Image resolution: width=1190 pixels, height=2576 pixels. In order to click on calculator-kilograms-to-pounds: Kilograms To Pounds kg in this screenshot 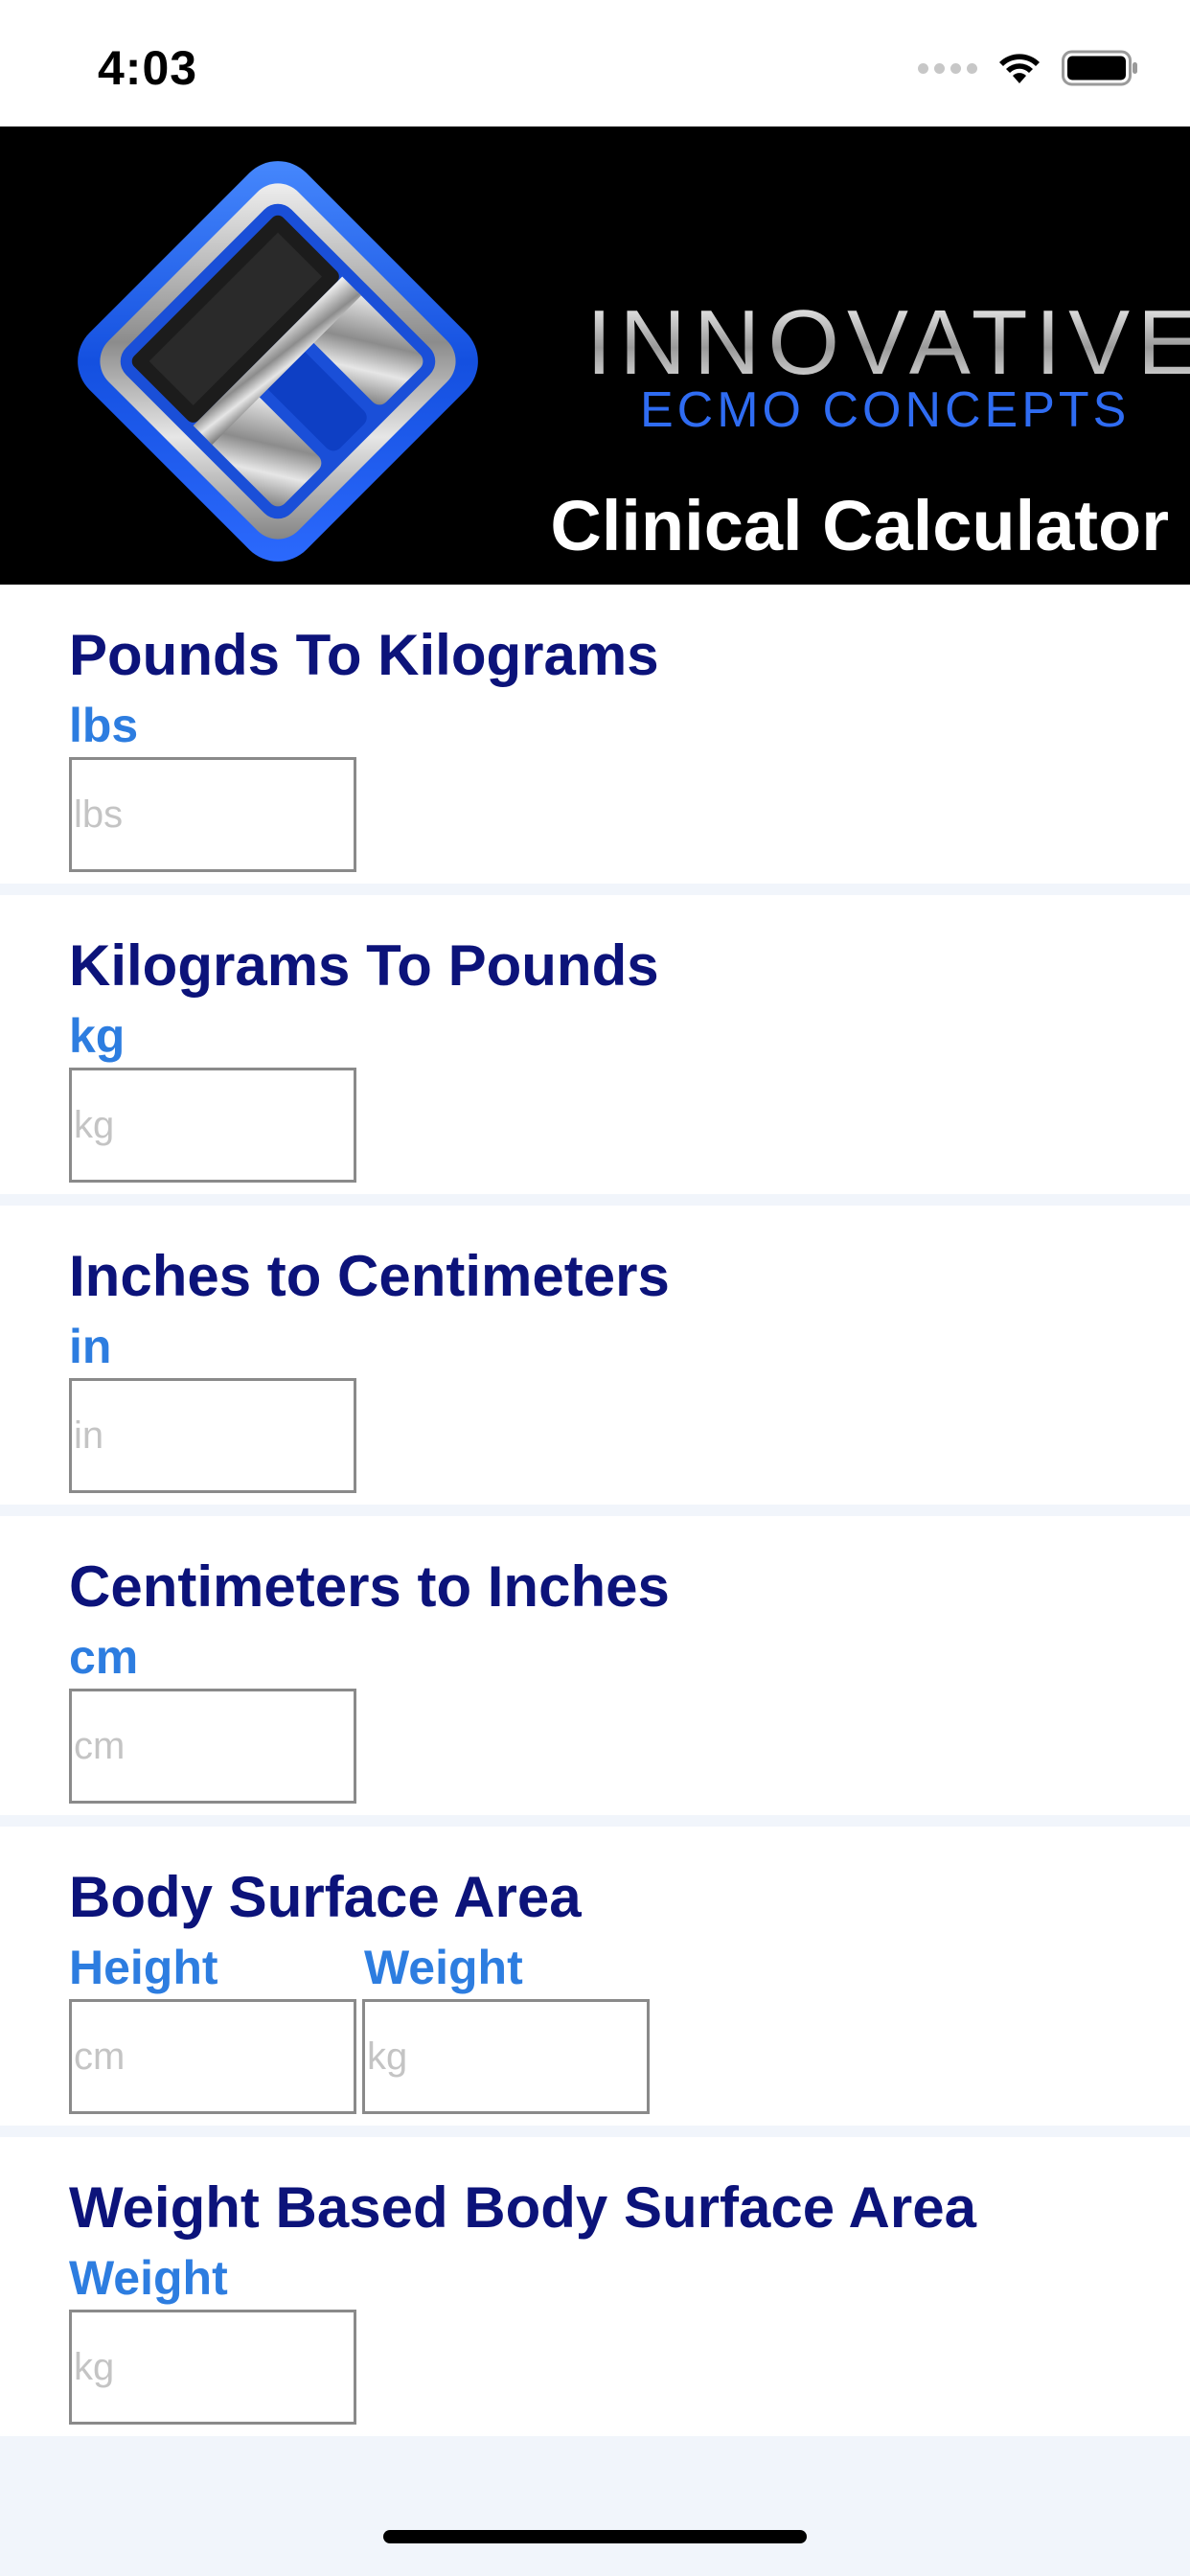, I will do `click(595, 1044)`.